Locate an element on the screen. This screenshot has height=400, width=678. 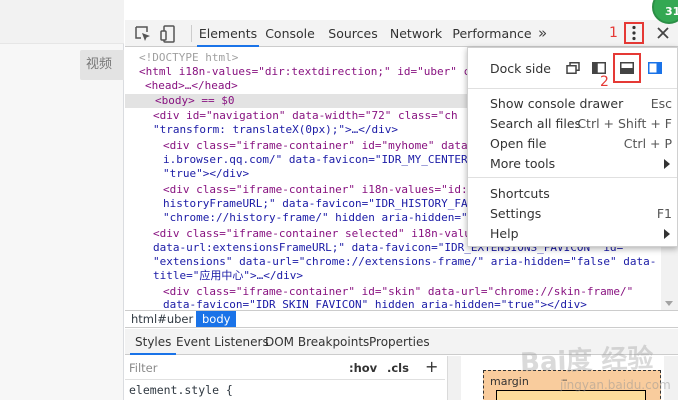
inspect-element-icon is located at coordinates (143, 34).